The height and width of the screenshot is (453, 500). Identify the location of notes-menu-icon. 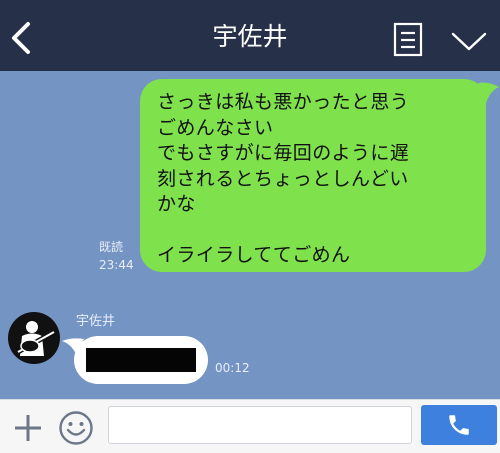
(409, 40).